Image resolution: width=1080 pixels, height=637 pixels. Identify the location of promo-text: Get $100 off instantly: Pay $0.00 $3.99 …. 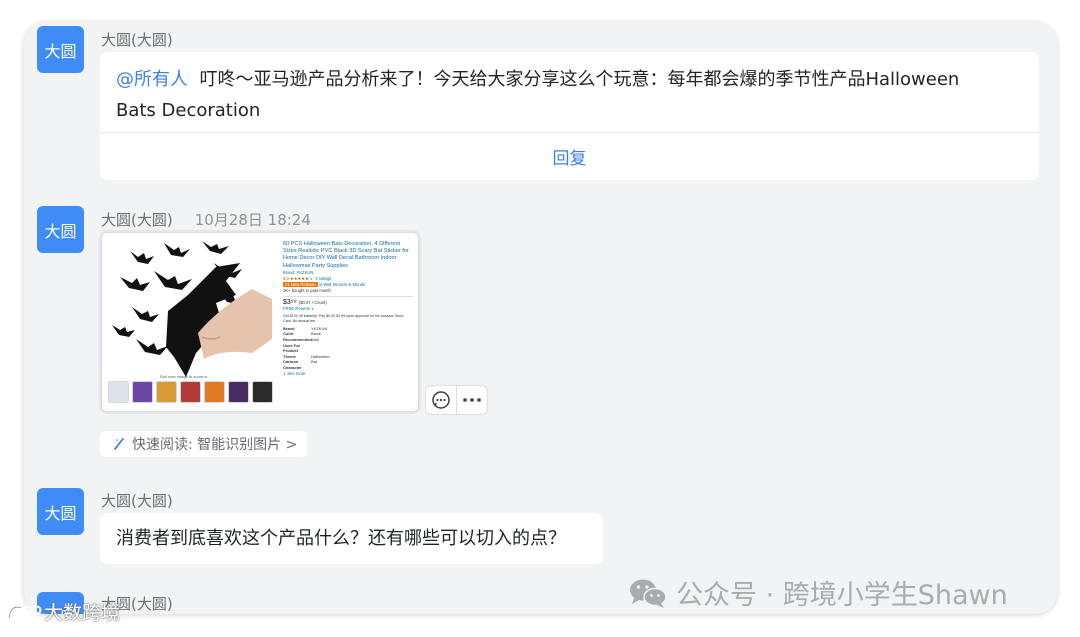
(343, 318).